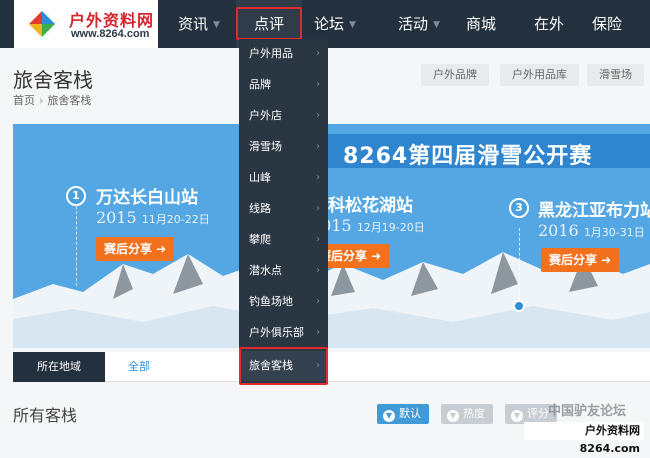 Image resolution: width=650 pixels, height=458 pixels. What do you see at coordinates (59, 367) in the screenshot?
I see `tab-region: 所在地域` at bounding box center [59, 367].